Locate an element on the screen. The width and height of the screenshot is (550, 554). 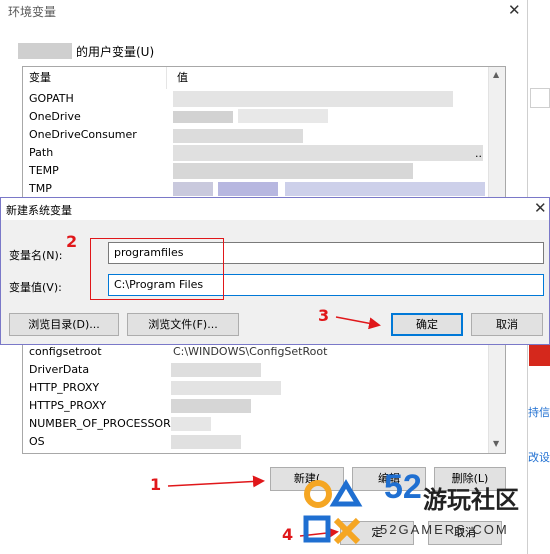
list-item: configsetroot is located at coordinates (65, 352).